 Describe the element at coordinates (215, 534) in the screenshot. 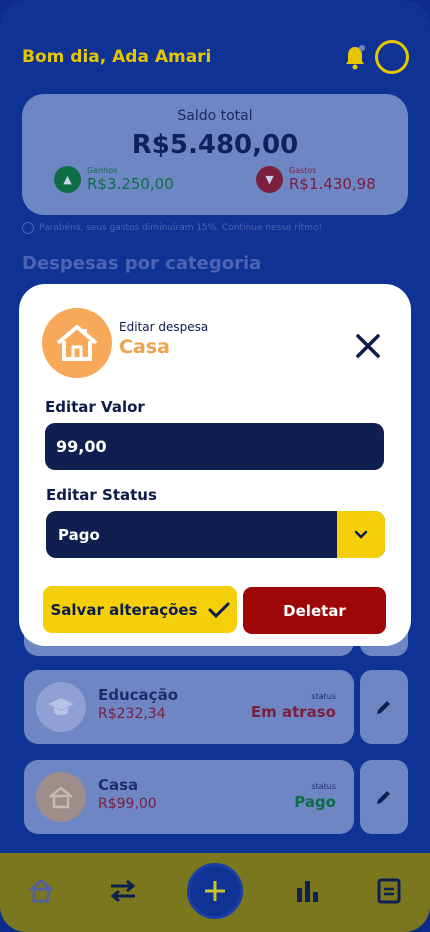

I see `status-select: Pago` at that location.